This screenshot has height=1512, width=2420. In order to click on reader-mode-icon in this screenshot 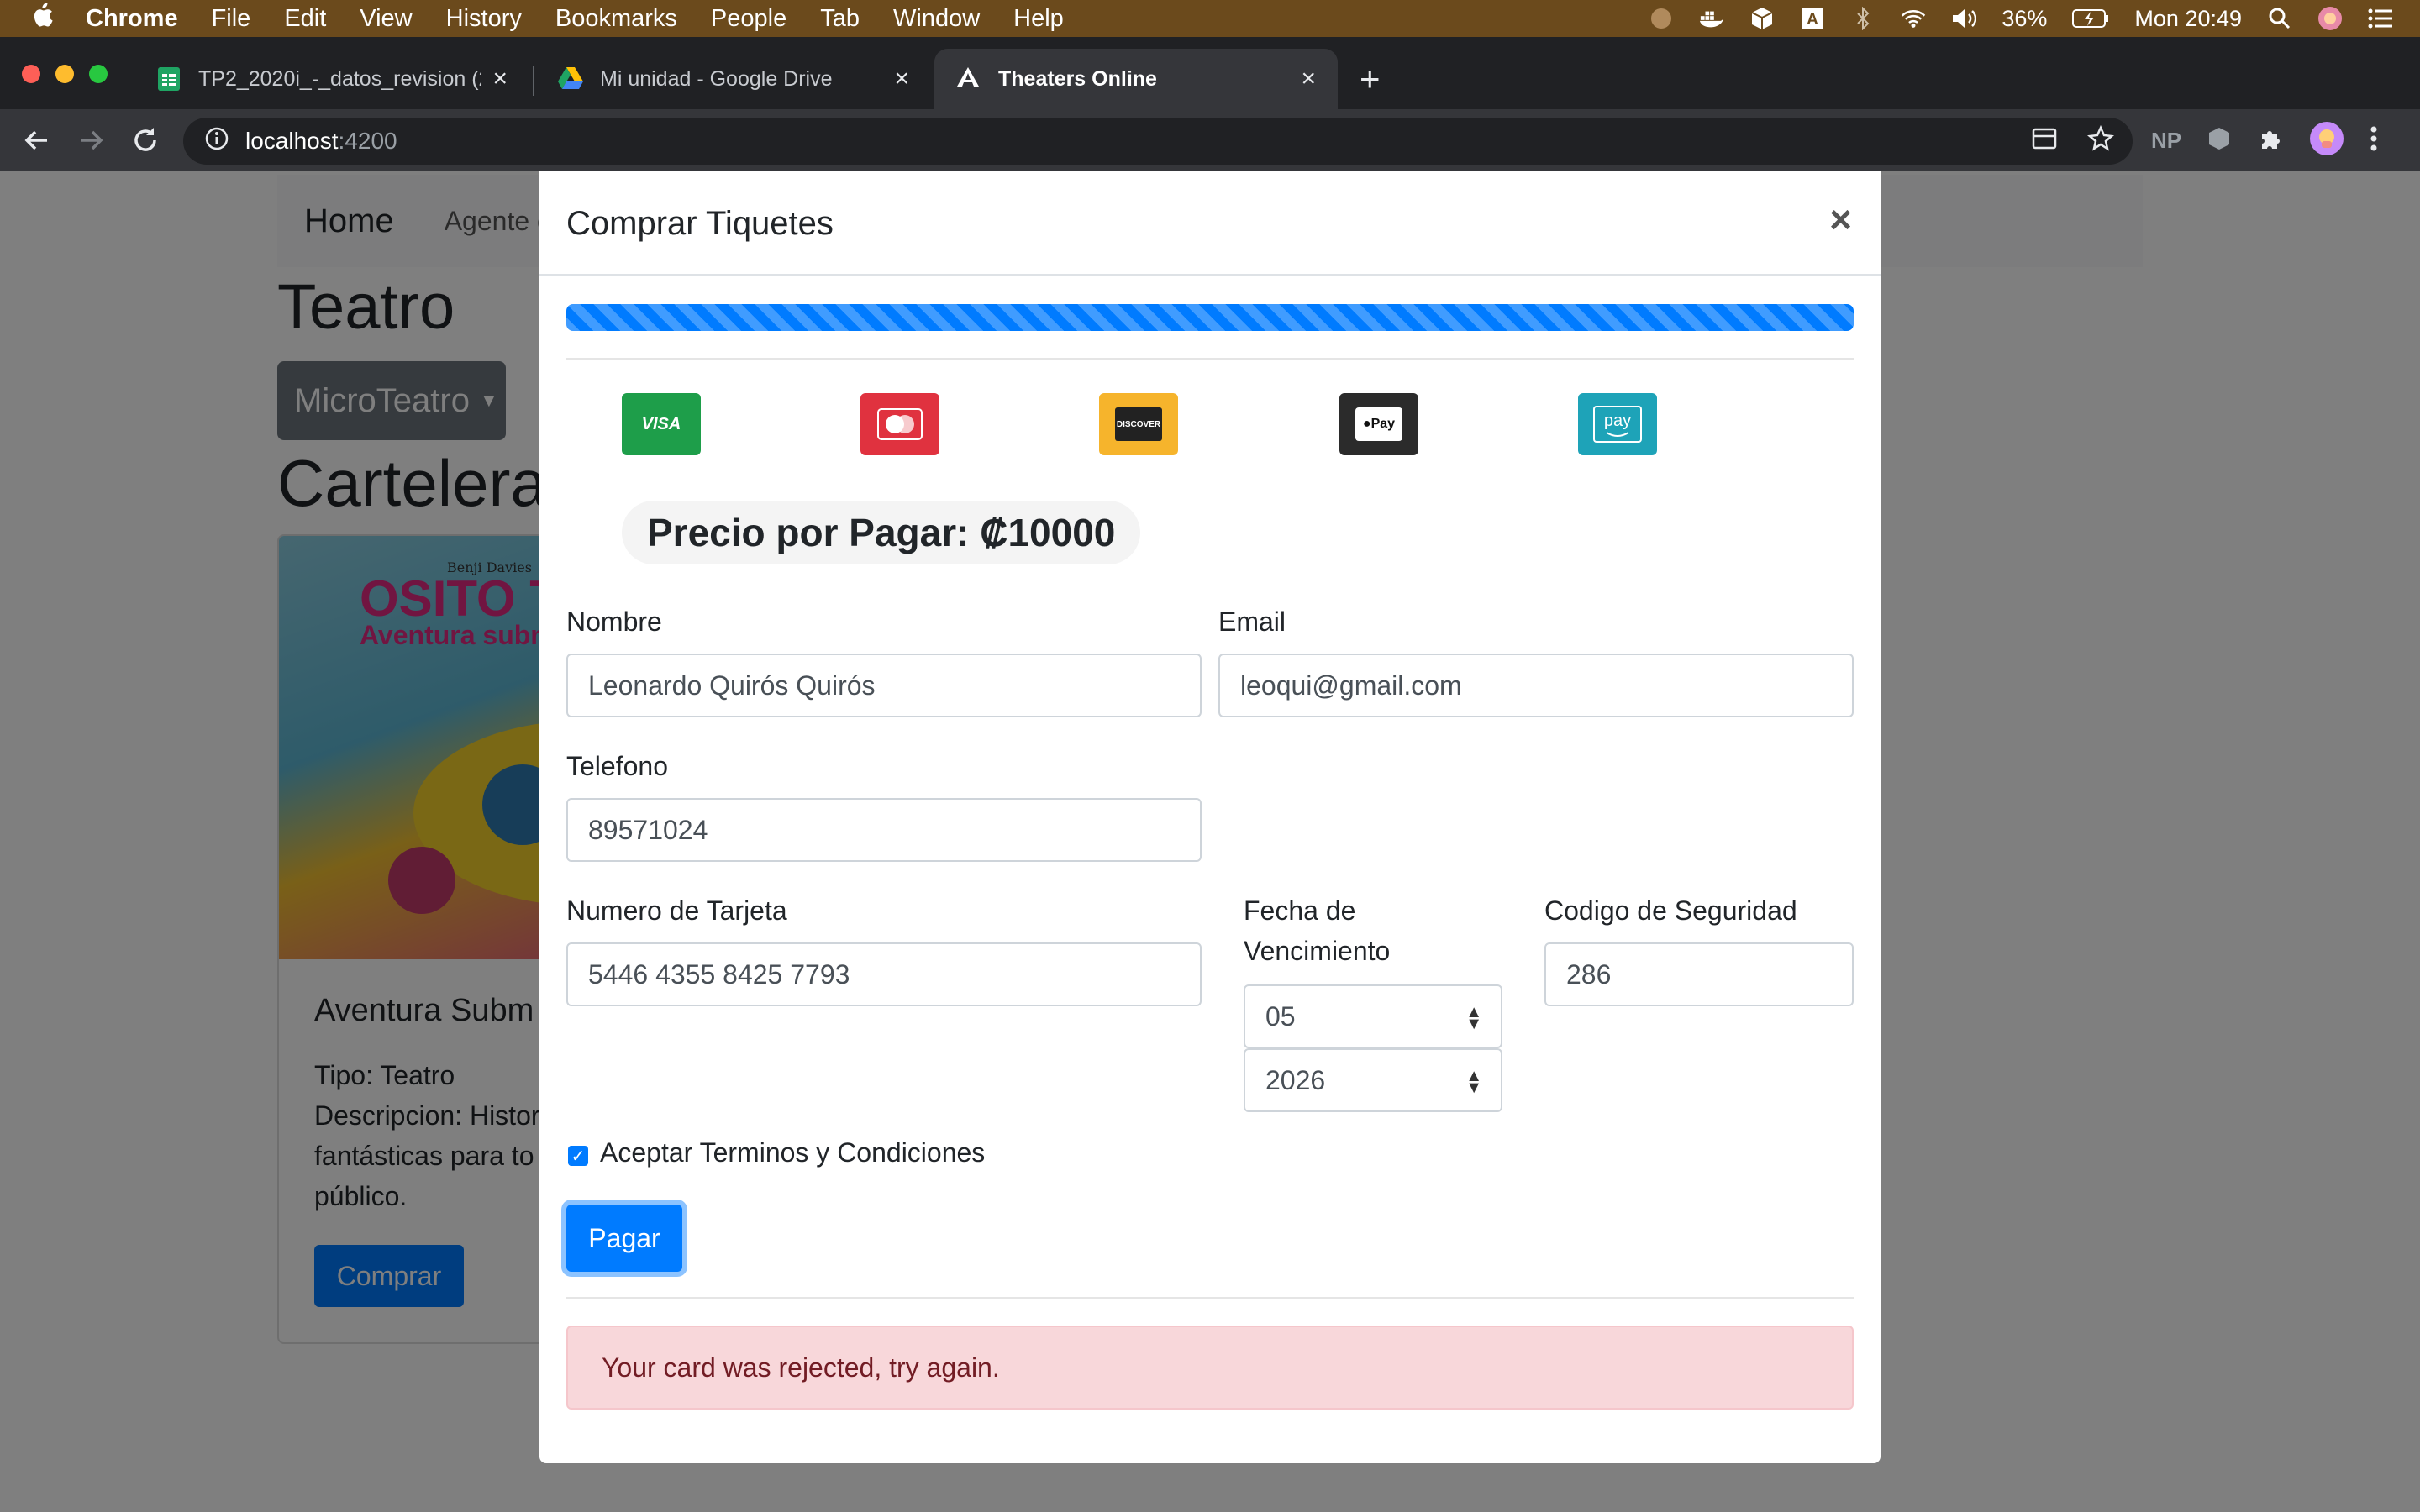, I will do `click(2044, 141)`.